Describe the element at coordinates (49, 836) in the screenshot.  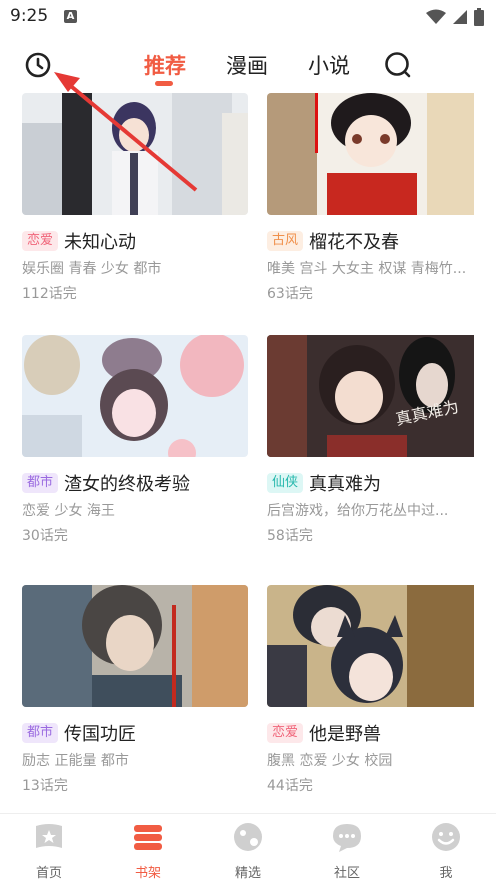
I see `home-icon` at that location.